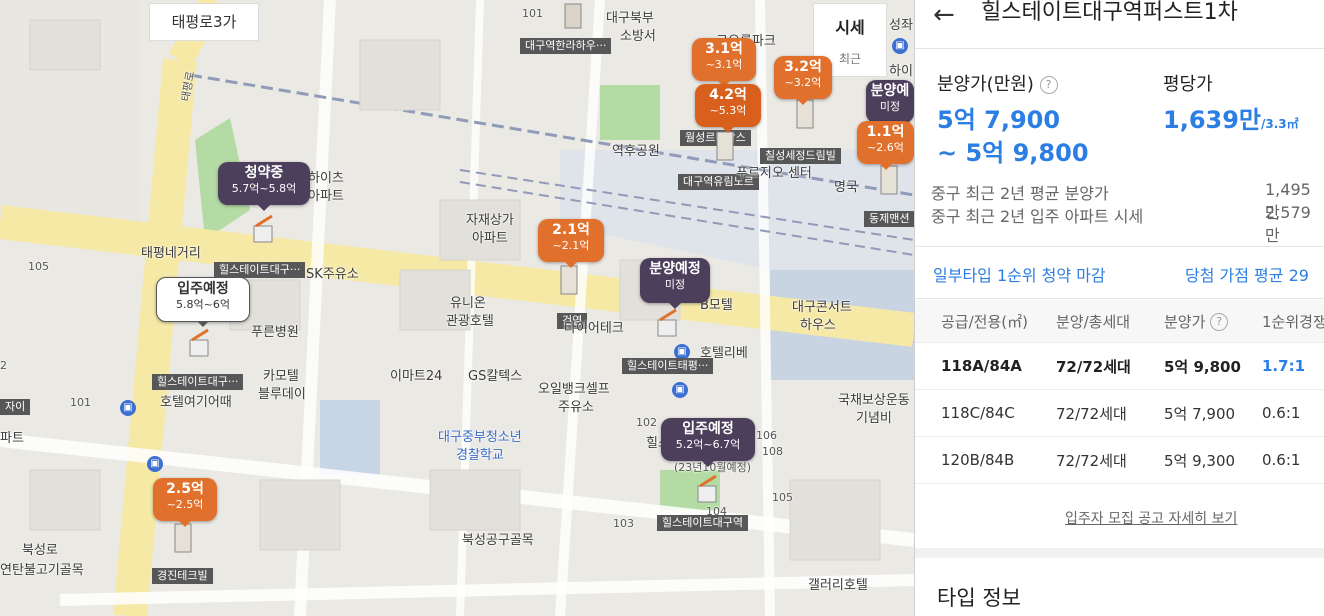 The height and width of the screenshot is (616, 1324). What do you see at coordinates (846, 187) in the screenshot?
I see `map-label: 명국` at bounding box center [846, 187].